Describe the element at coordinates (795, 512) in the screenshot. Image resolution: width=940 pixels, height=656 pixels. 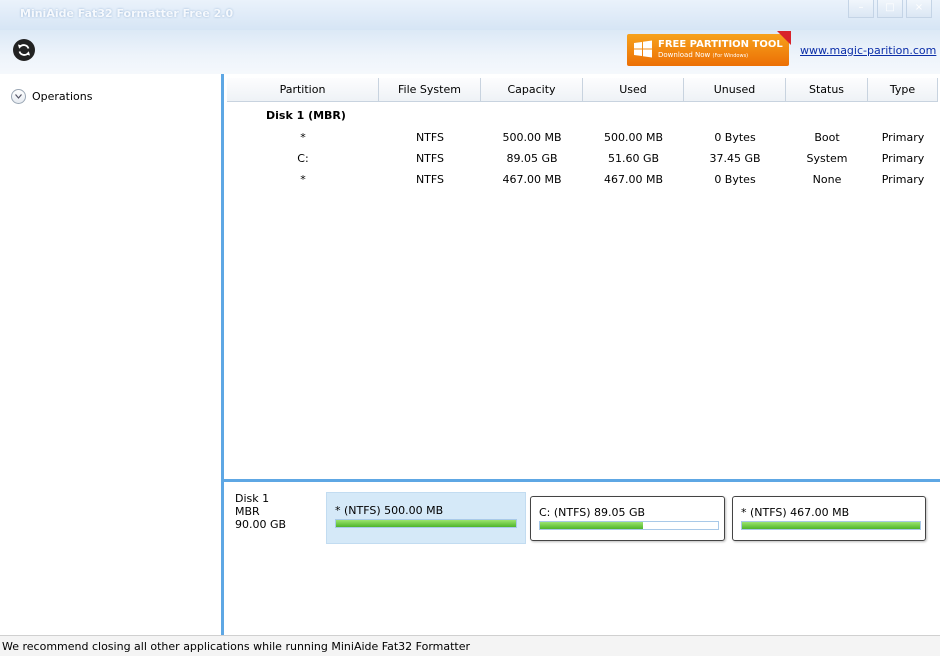
I see `partition-label: * (NTFS) 467.00 MB` at that location.